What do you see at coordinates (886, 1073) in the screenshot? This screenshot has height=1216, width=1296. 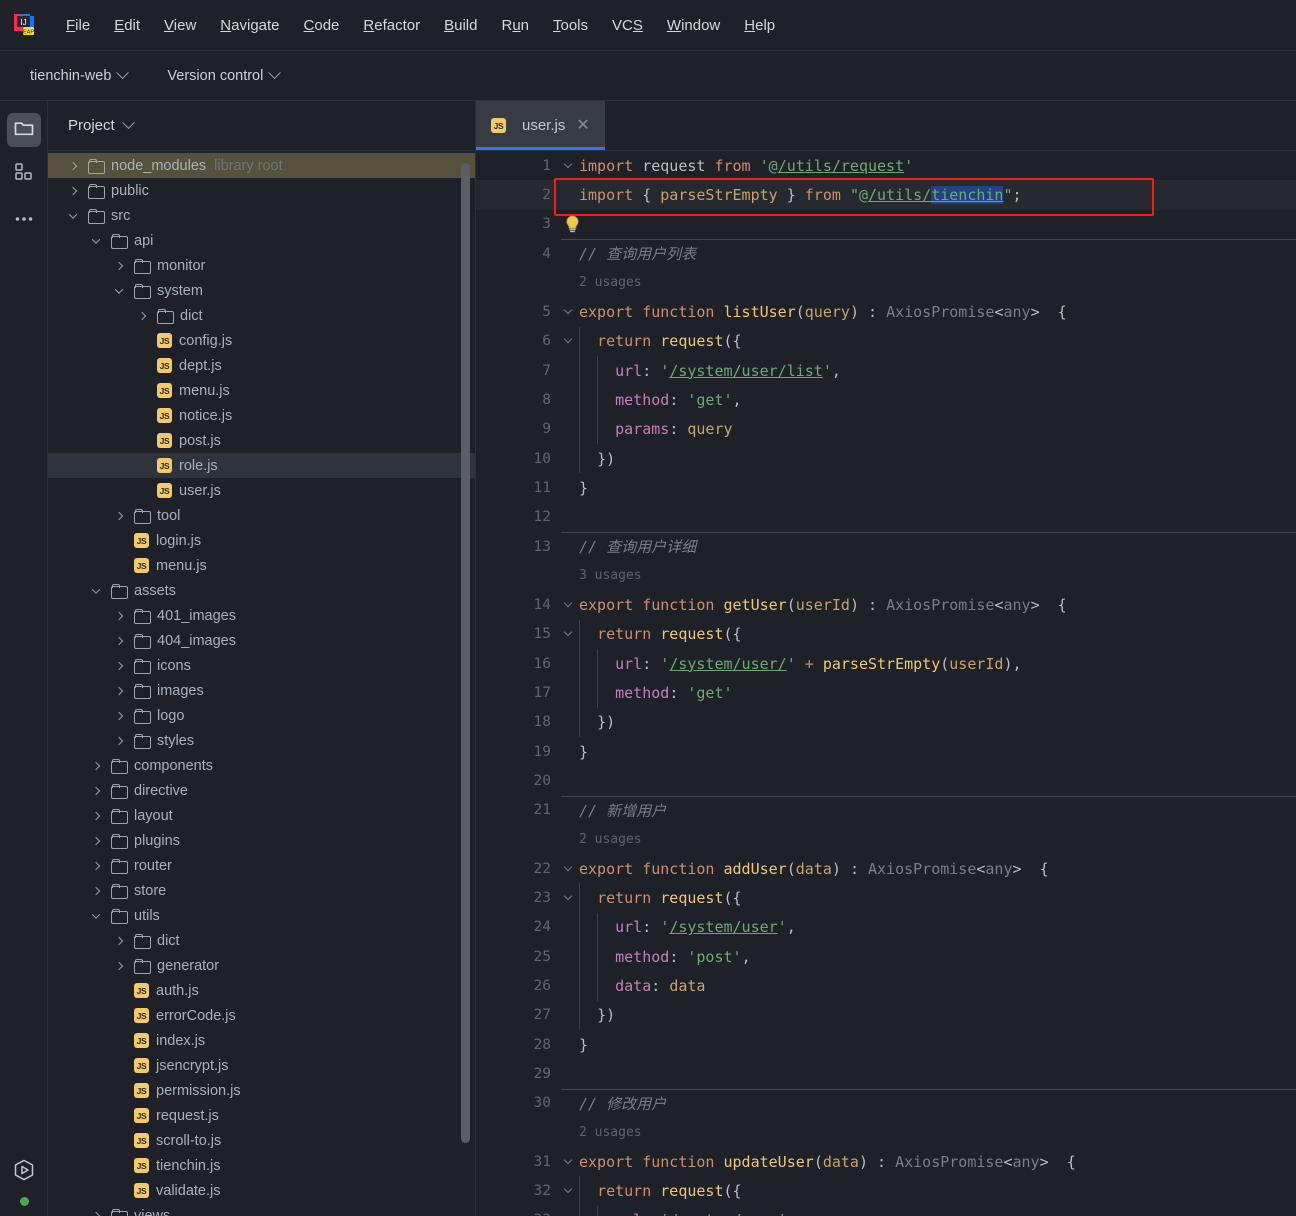 I see `code-line-29: 29` at bounding box center [886, 1073].